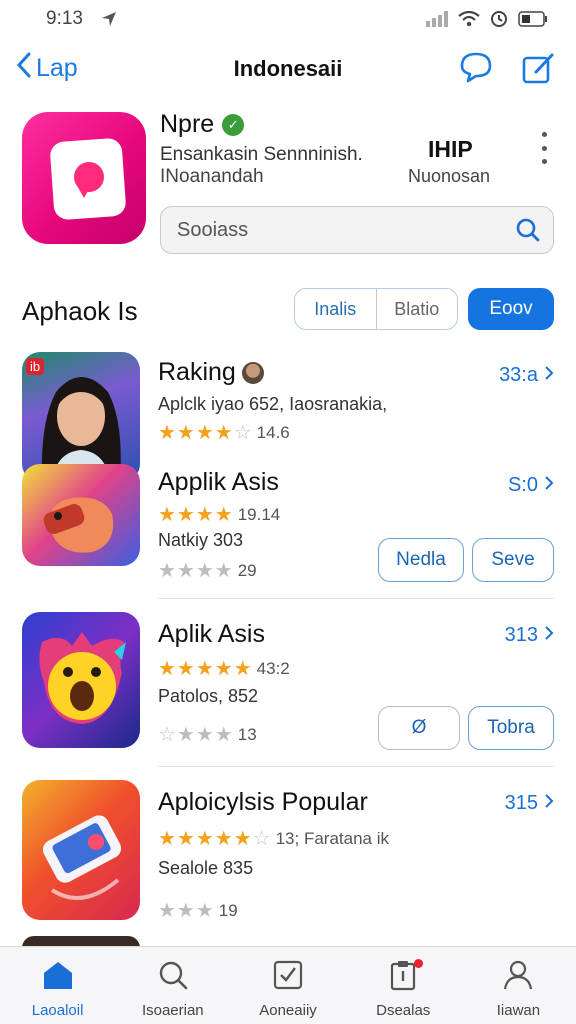 Image resolution: width=576 pixels, height=1024 pixels. Describe the element at coordinates (357, 230) in the screenshot. I see `search-input: Sooiass` at that location.